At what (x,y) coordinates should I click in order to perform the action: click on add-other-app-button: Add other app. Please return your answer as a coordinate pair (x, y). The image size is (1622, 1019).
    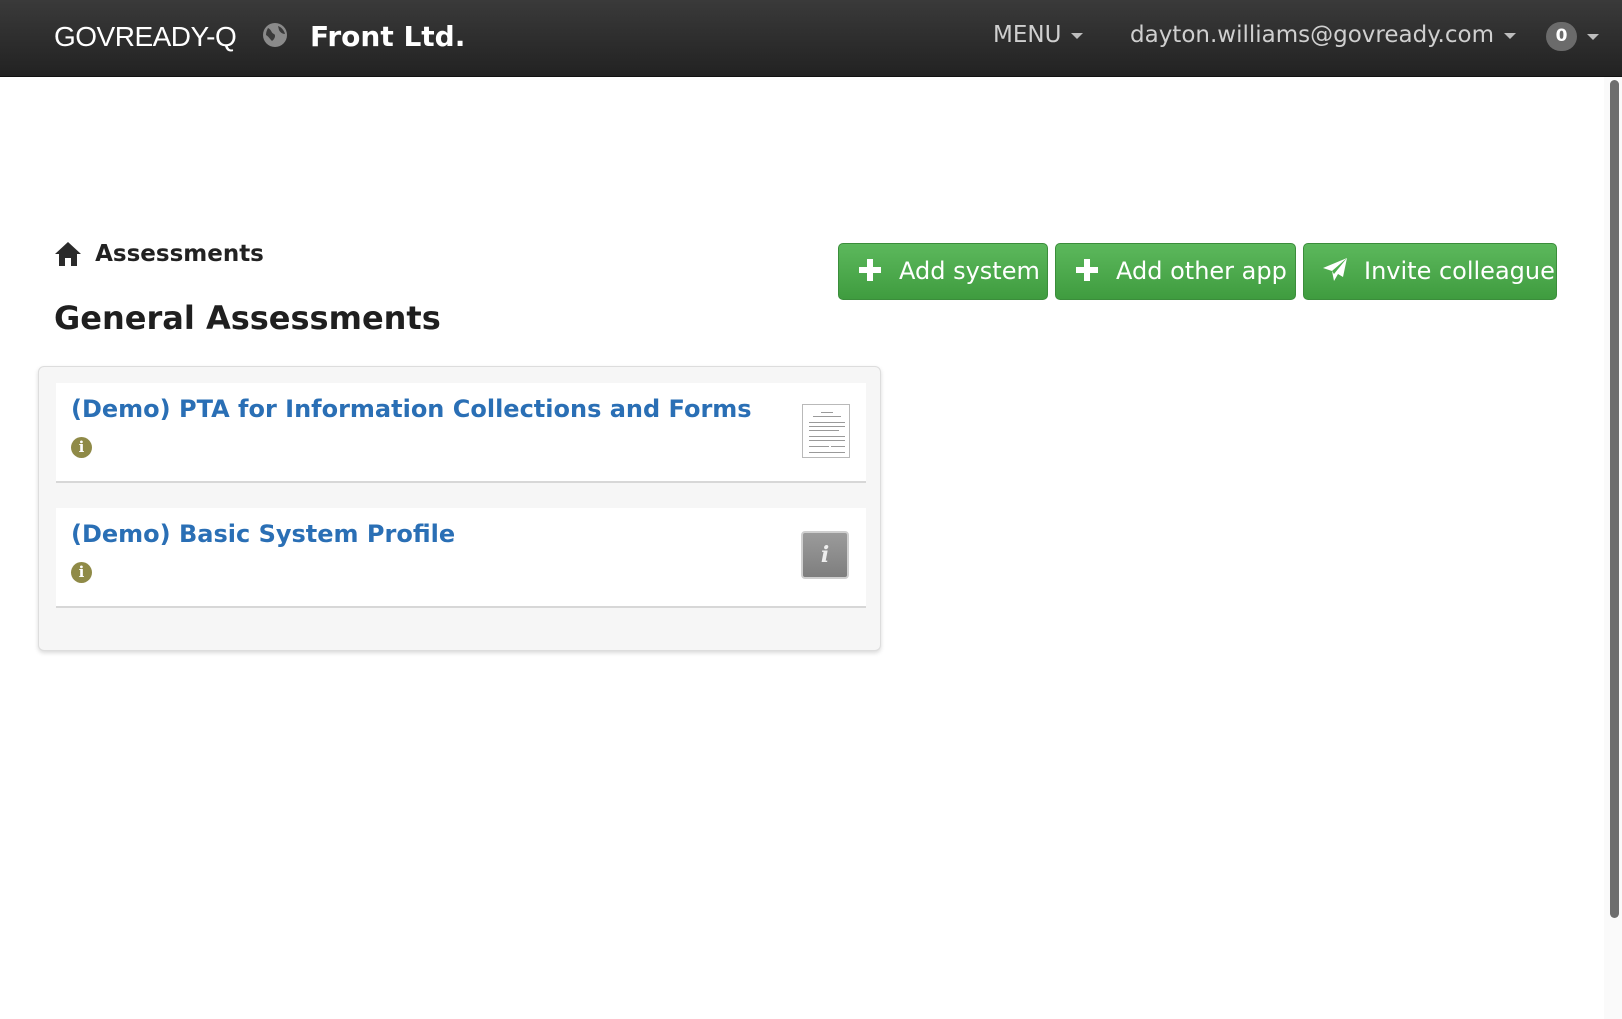
    Looking at the image, I should click on (1175, 271).